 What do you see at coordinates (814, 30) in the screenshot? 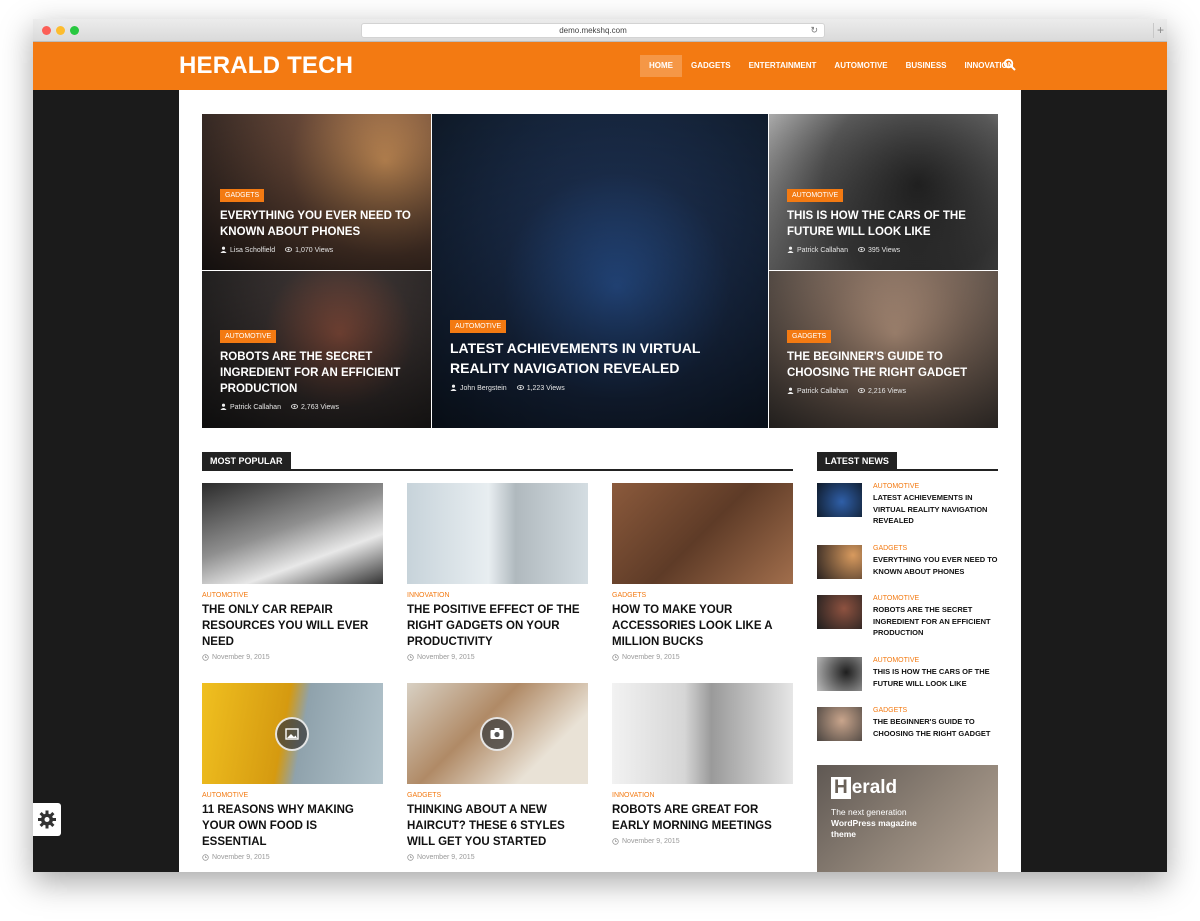
I see `reload-icon: ↻` at bounding box center [814, 30].